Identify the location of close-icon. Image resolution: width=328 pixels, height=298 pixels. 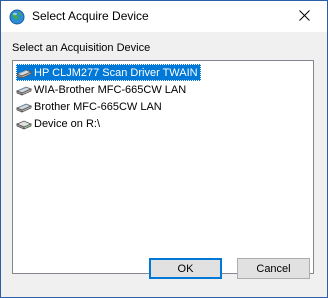
(304, 17).